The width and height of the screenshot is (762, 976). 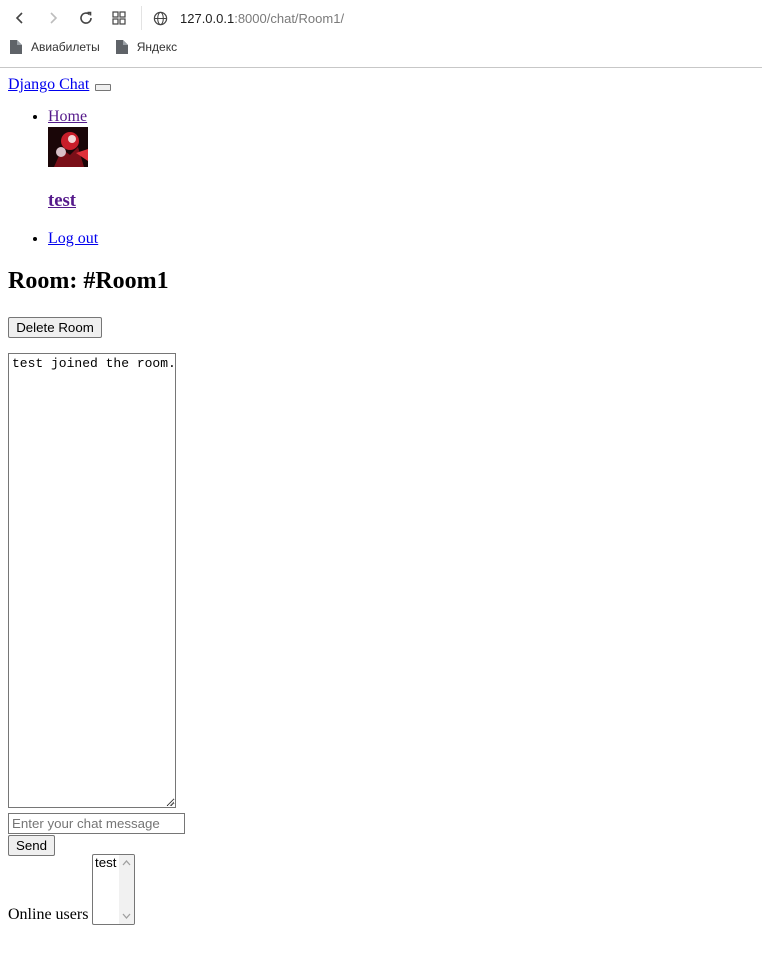 I want to click on bookmark-yandex: Яндекс, so click(x=146, y=47).